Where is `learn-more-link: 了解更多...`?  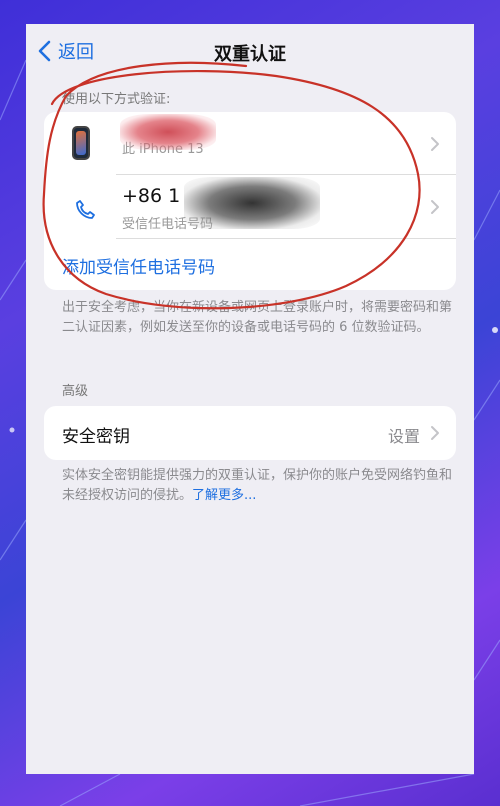 learn-more-link: 了解更多... is located at coordinates (224, 495).